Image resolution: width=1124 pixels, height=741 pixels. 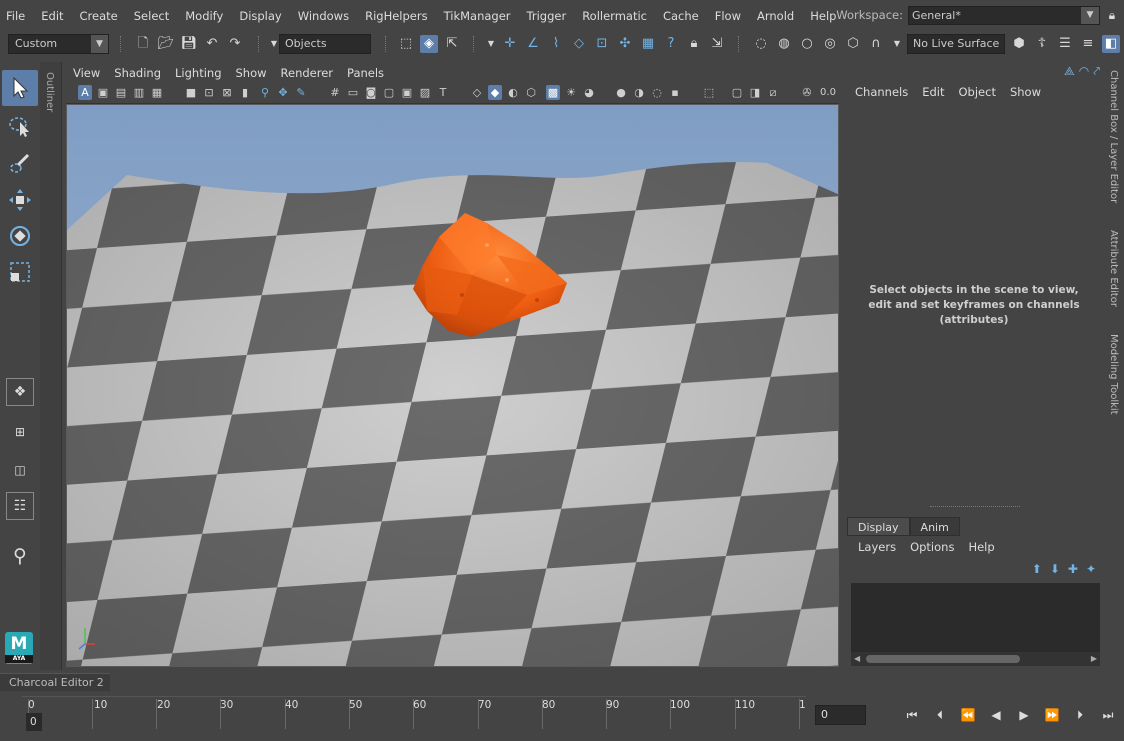 I want to click on menu-flow: Flow, so click(x=728, y=16).